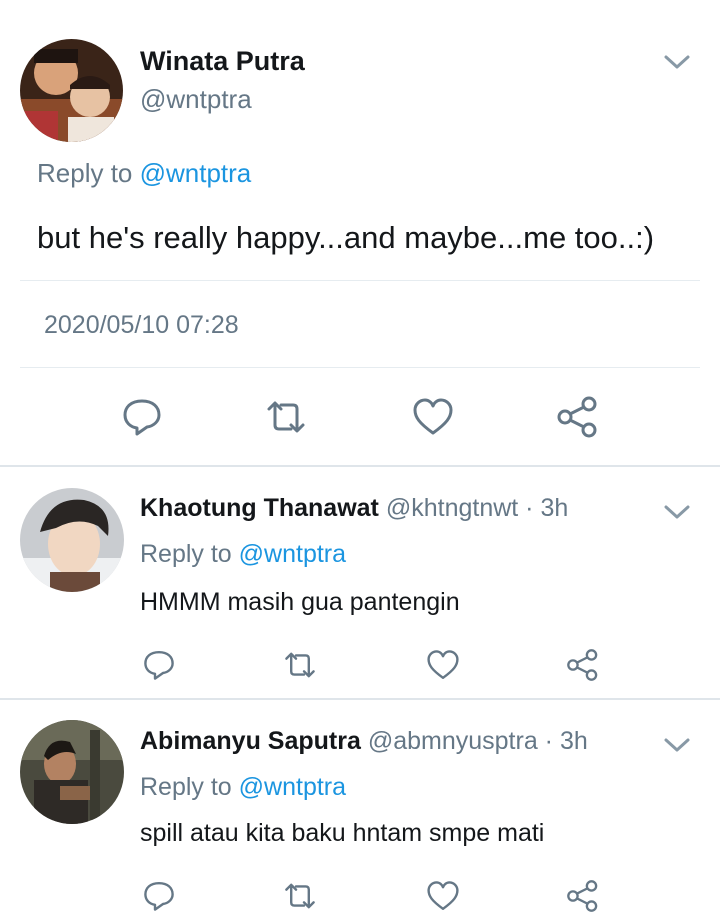 The image size is (720, 922). Describe the element at coordinates (300, 602) in the screenshot. I see `tweet-text: HMMM masih gua pantengin` at that location.